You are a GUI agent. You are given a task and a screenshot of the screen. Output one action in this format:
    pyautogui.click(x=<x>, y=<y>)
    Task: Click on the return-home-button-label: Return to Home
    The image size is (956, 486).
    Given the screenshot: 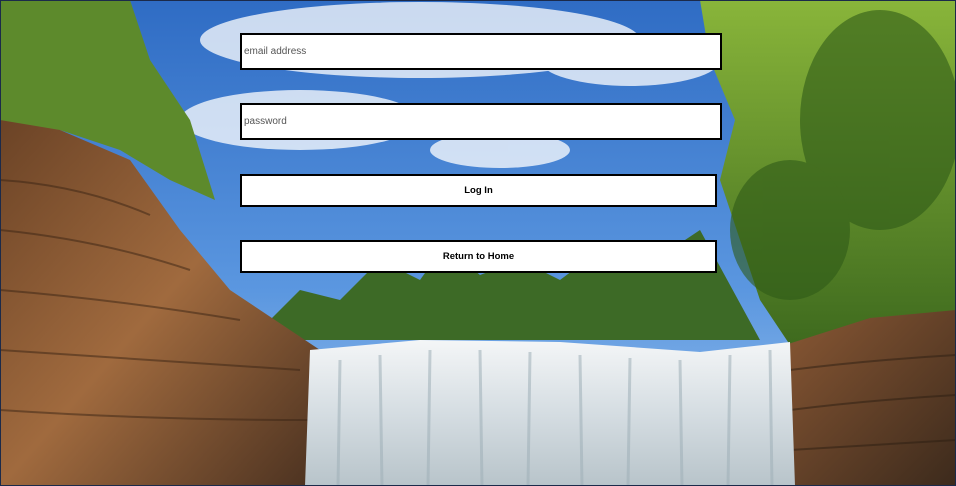 What is the action you would take?
    pyautogui.click(x=478, y=256)
    